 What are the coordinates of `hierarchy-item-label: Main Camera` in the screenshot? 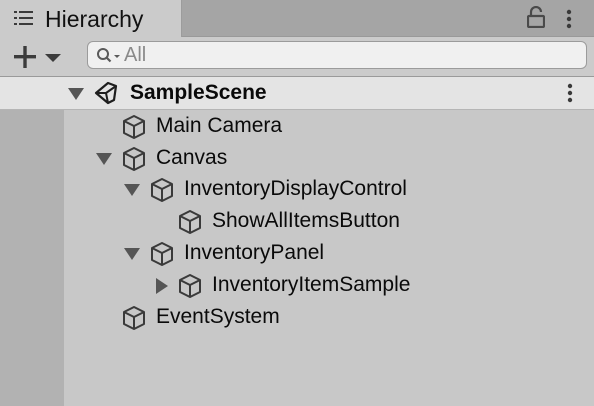 It's located at (219, 125).